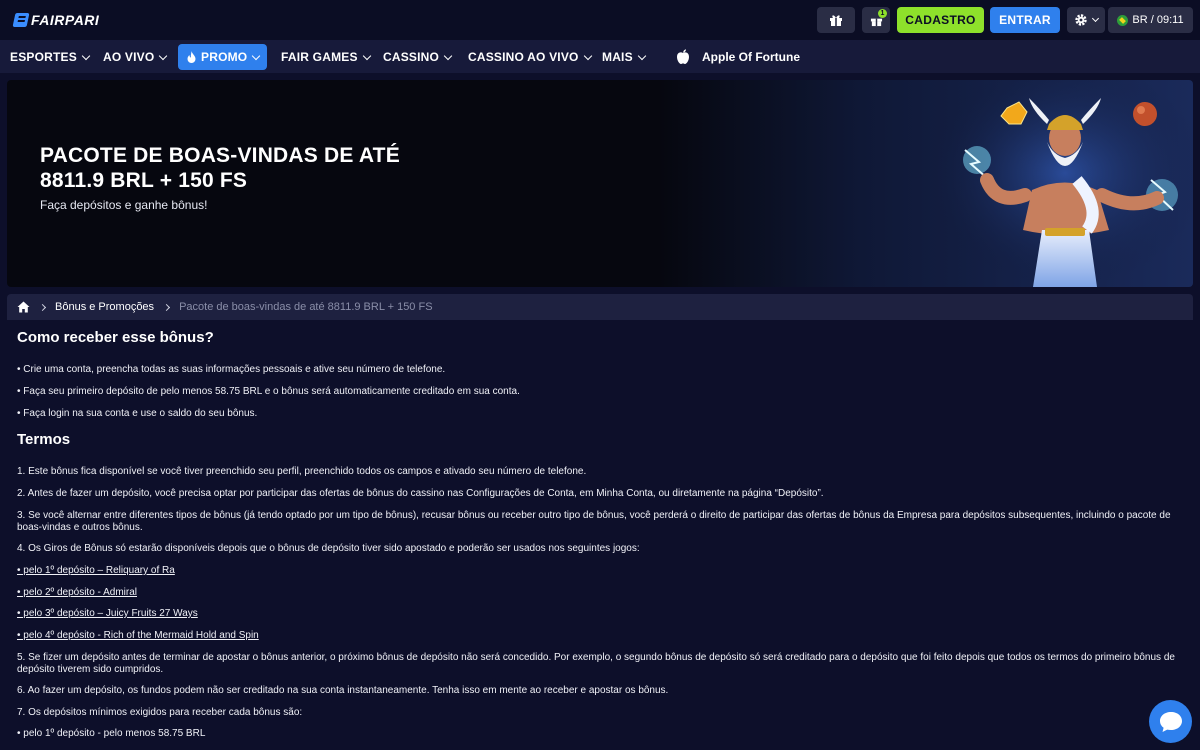 The height and width of the screenshot is (750, 1200). What do you see at coordinates (144, 180) in the screenshot?
I see `banner-title-line: 8811.9 BRL + 150 FS` at bounding box center [144, 180].